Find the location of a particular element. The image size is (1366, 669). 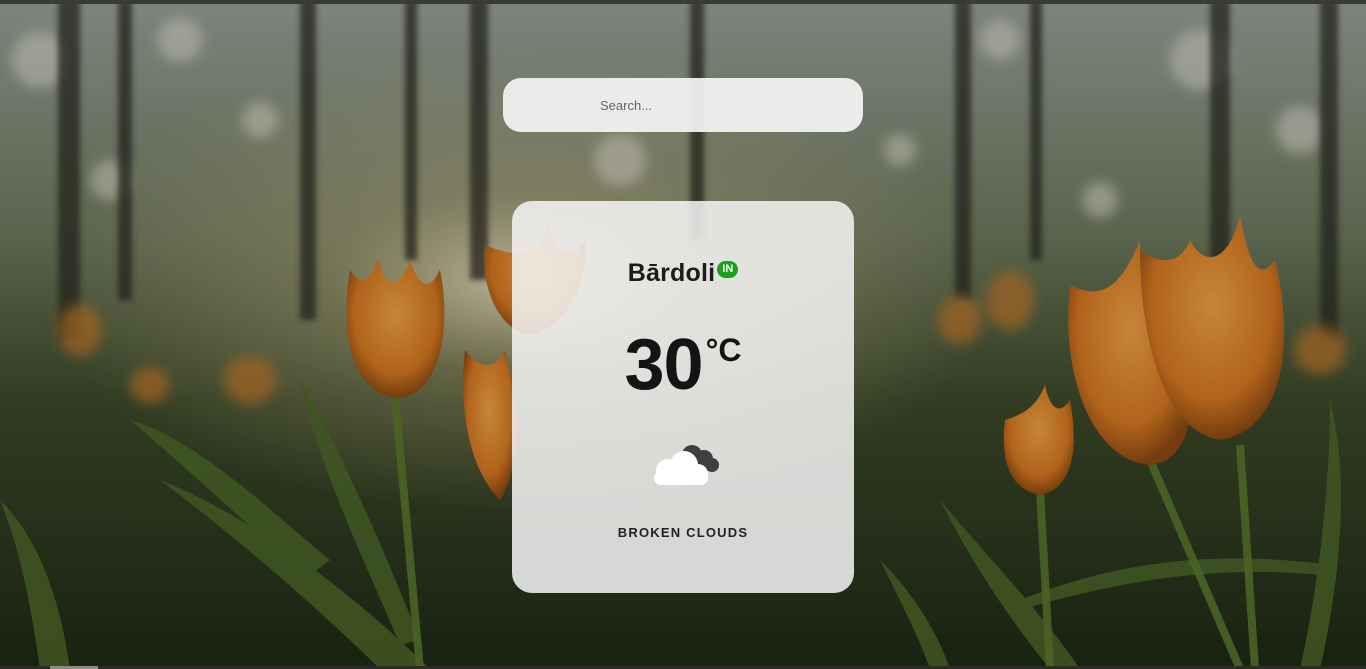

temperature-row: 30°C is located at coordinates (683, 365).